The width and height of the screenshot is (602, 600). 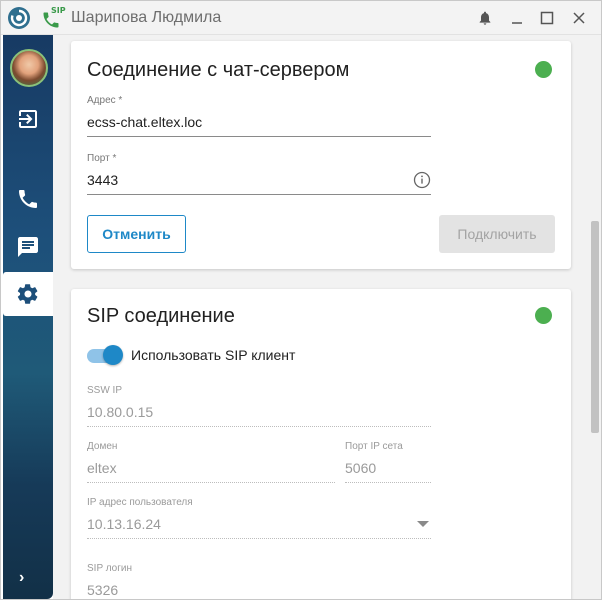 What do you see at coordinates (21, 578) in the screenshot?
I see `expand-sidebar-icon: ›` at bounding box center [21, 578].